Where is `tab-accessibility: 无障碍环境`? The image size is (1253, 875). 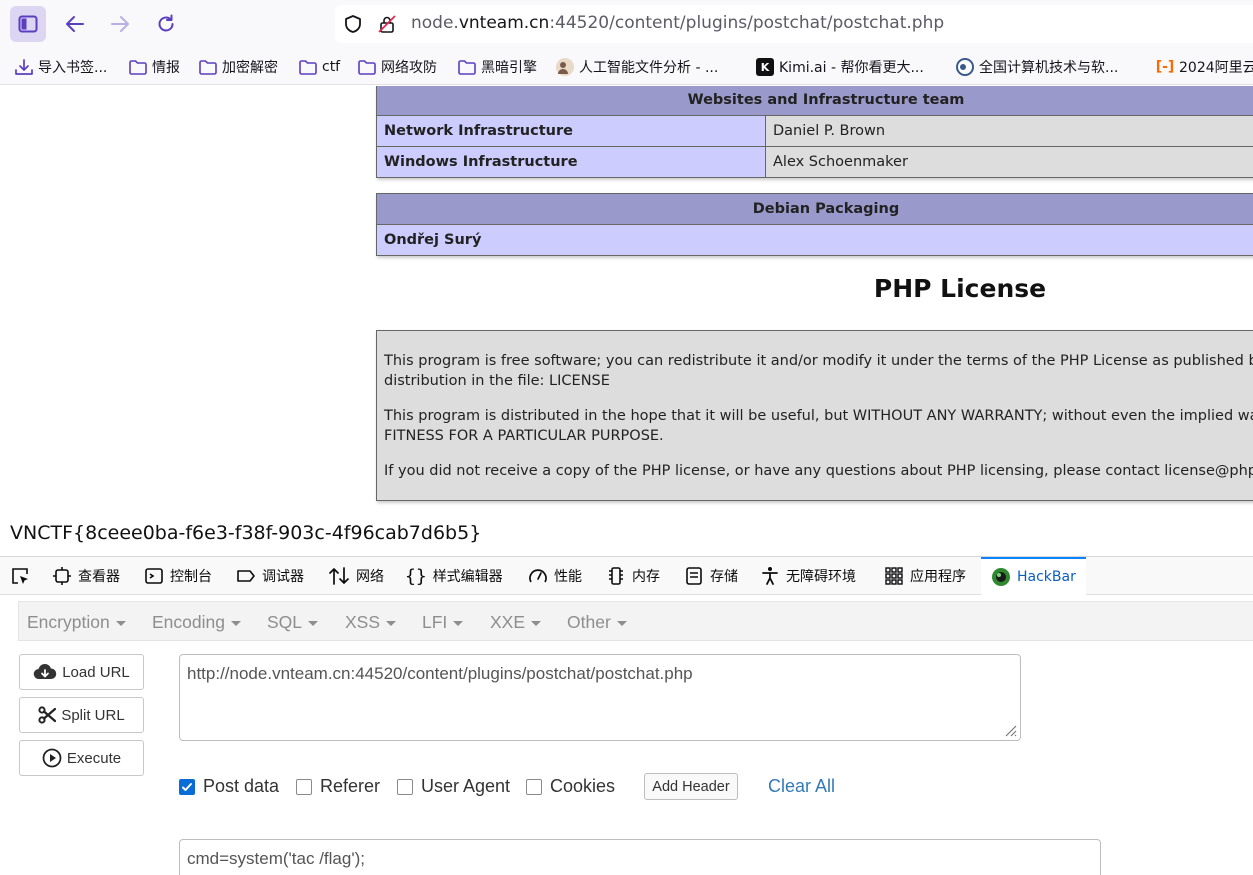
tab-accessibility: 无障碍环境 is located at coordinates (808, 576).